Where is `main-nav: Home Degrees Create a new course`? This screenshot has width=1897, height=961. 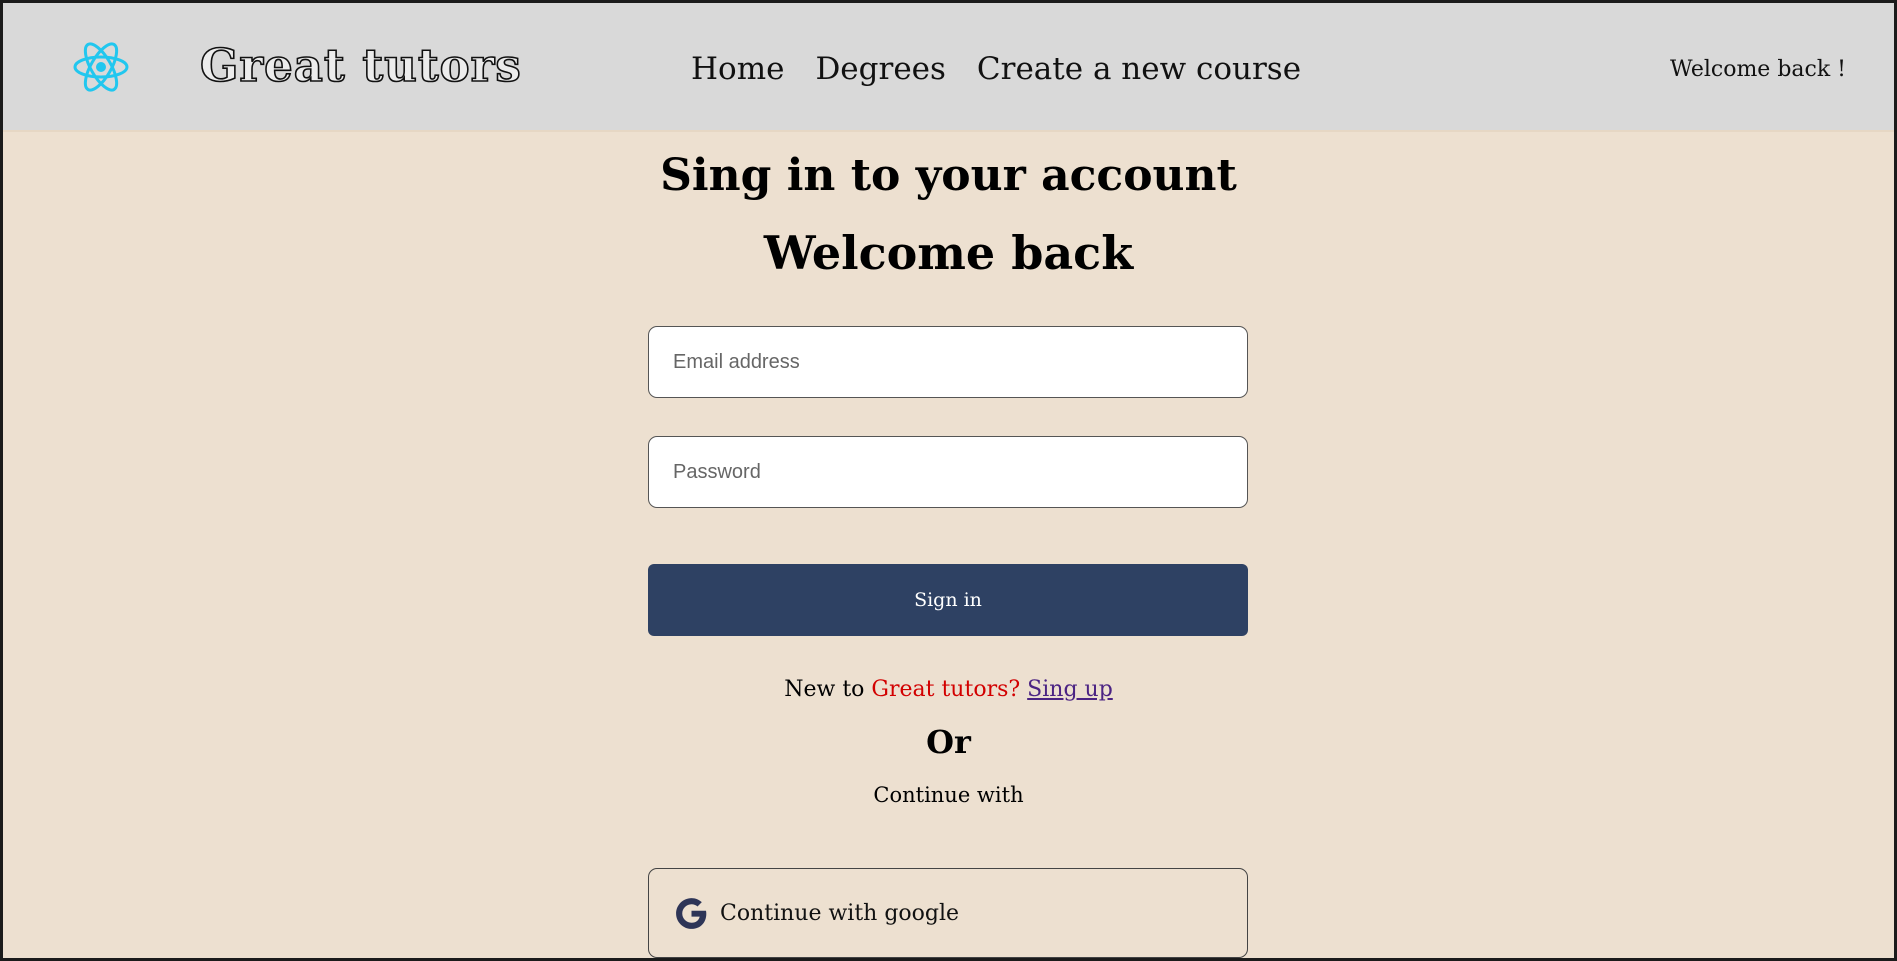 main-nav: Home Degrees Create a new course is located at coordinates (996, 69).